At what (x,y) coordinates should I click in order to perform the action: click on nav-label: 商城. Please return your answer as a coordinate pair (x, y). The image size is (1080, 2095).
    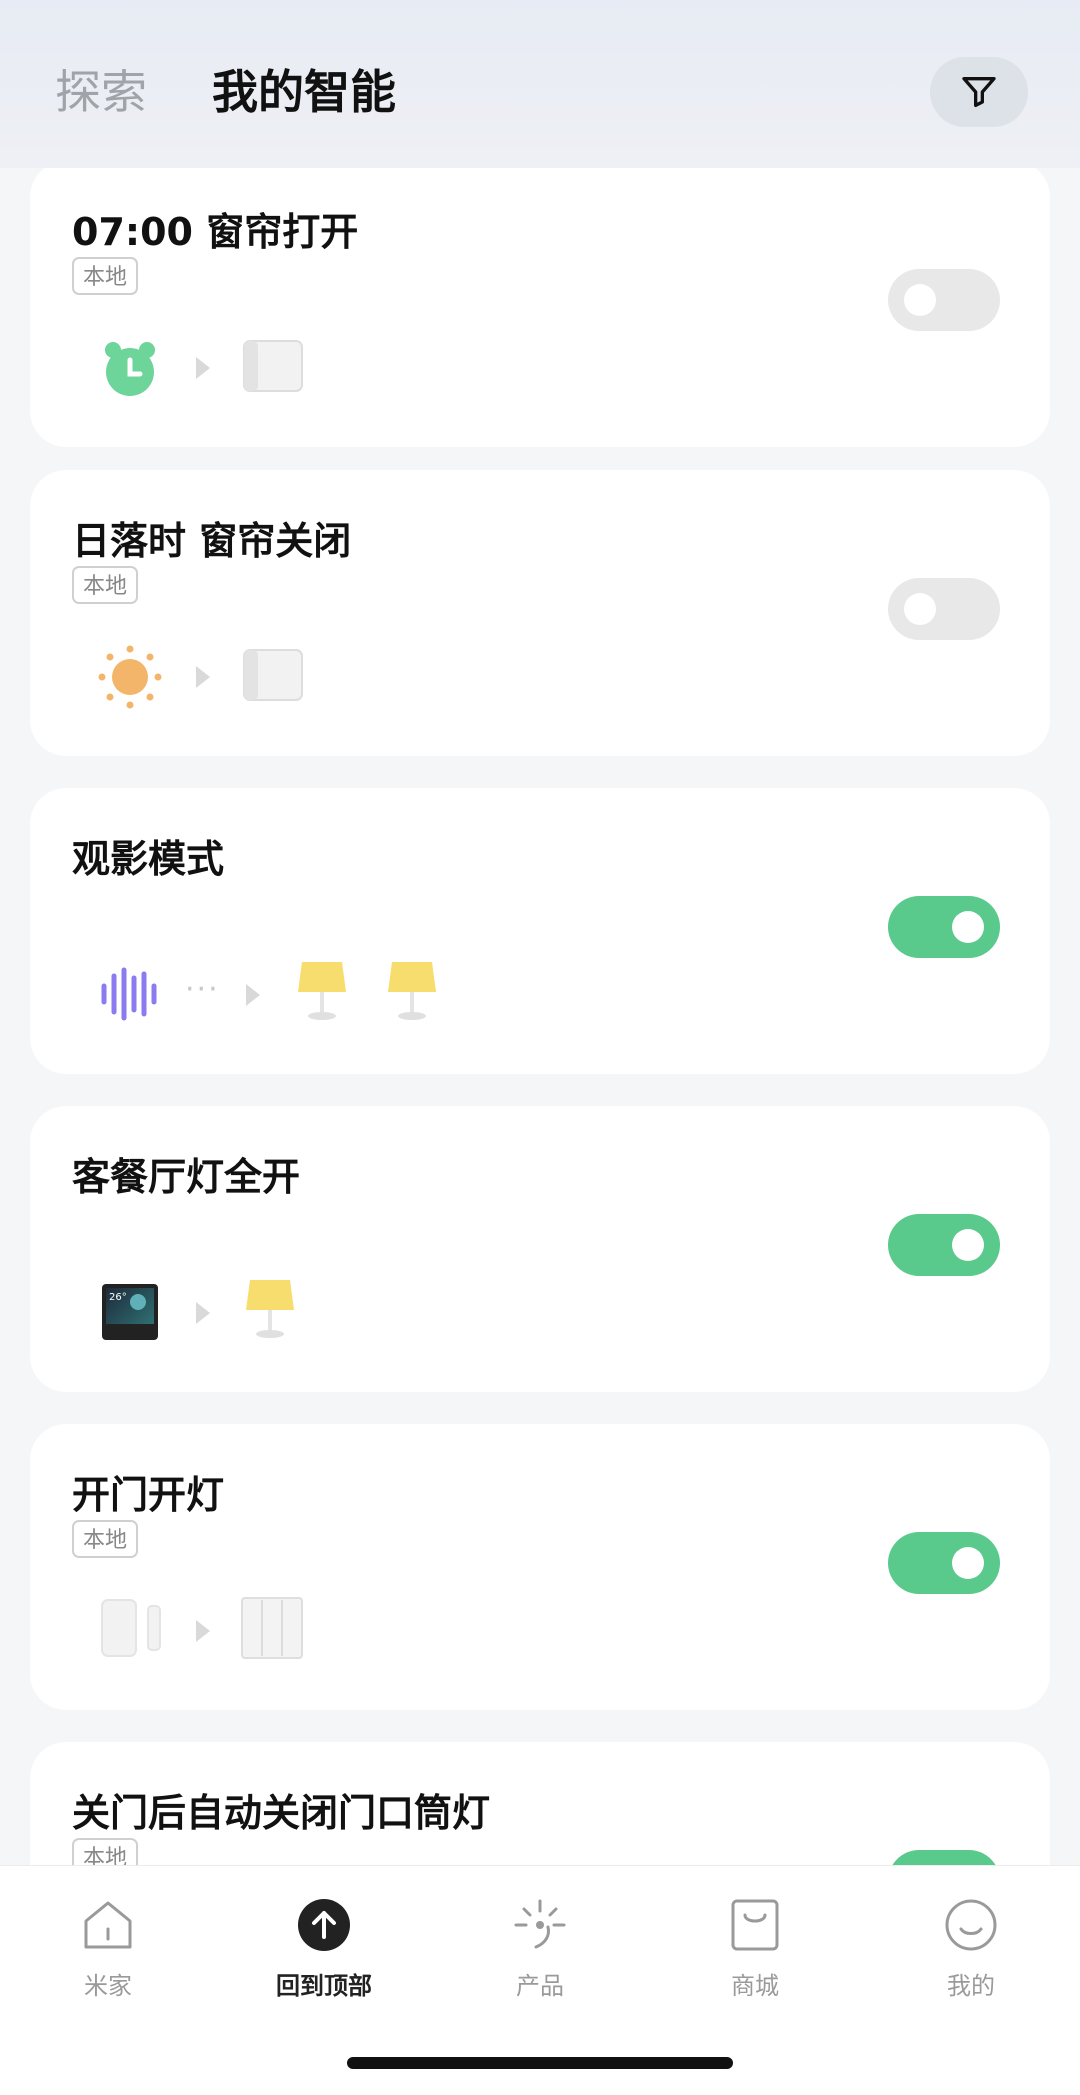
    Looking at the image, I should click on (755, 1986).